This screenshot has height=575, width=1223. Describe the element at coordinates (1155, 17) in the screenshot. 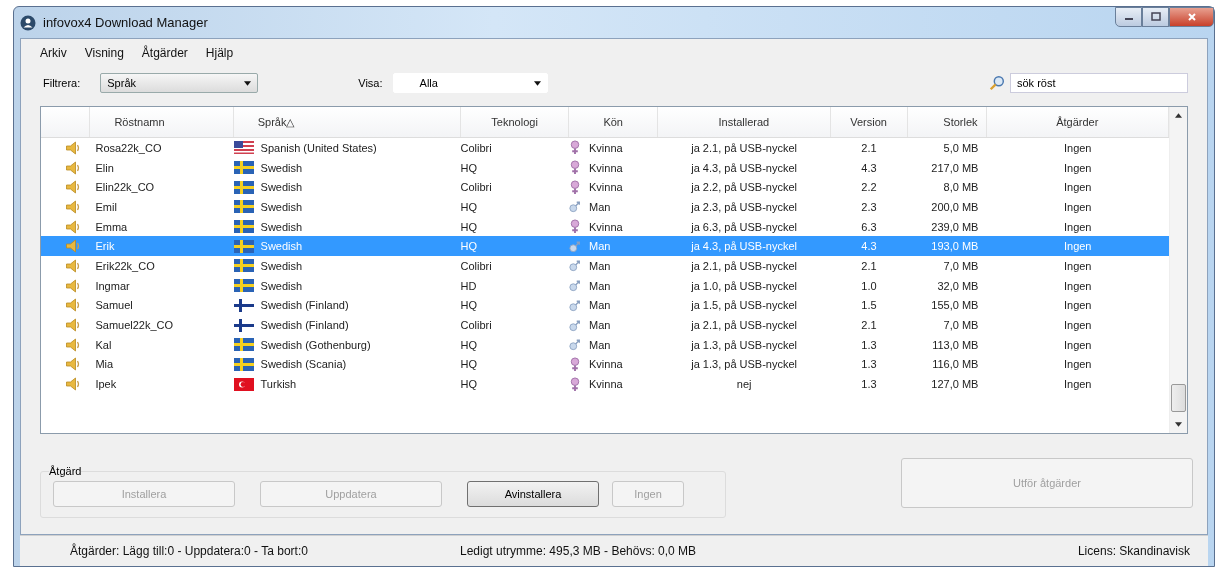

I see `maximize-button` at that location.